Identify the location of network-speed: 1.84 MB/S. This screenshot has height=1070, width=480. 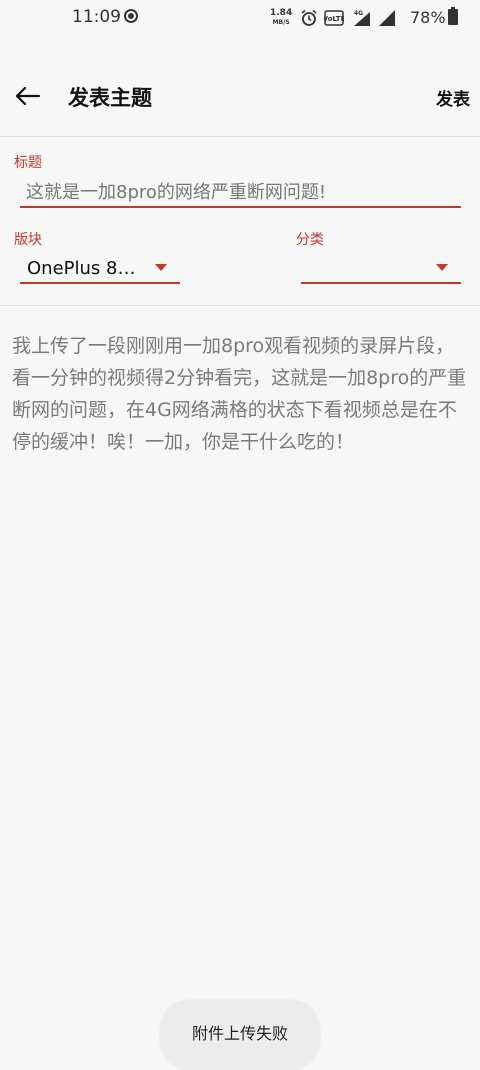
(281, 18).